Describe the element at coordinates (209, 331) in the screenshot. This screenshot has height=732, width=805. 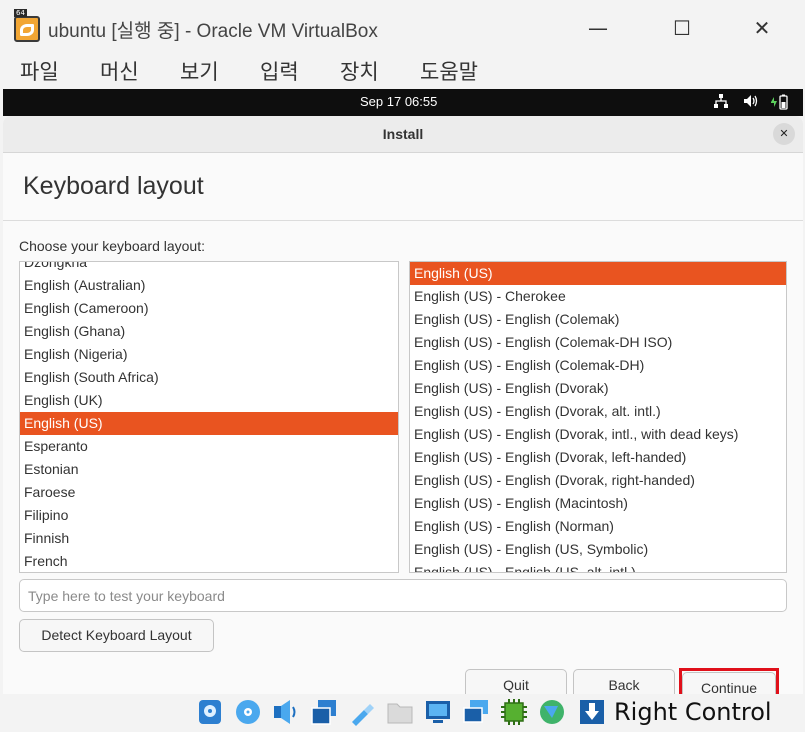
I see `list-item: English (Ghana)` at that location.